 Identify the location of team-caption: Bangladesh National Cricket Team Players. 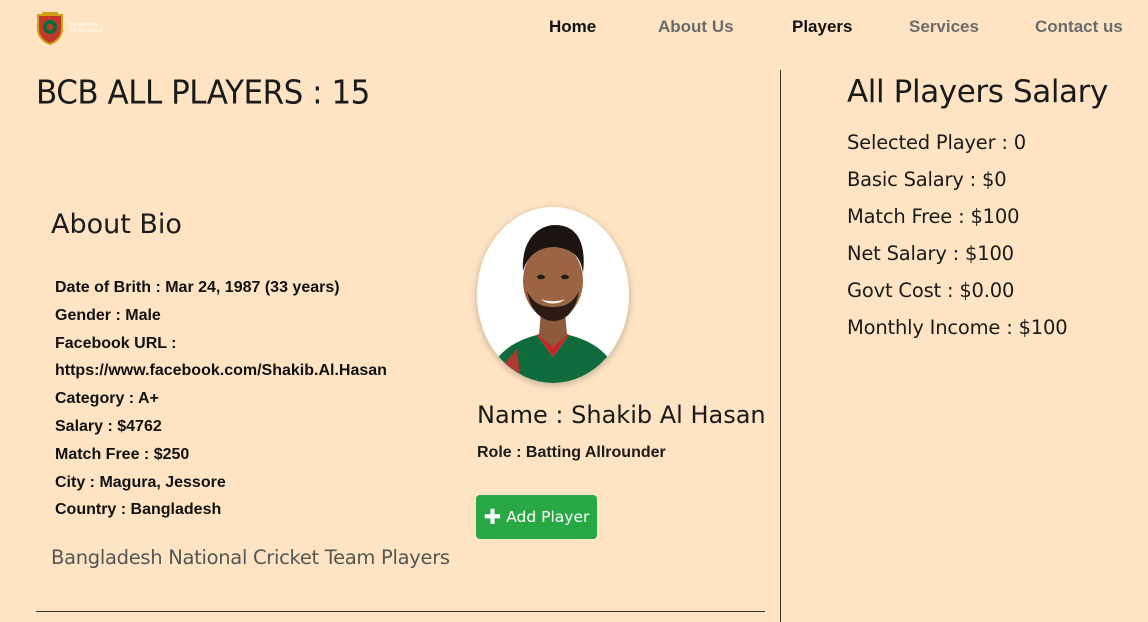
(250, 557).